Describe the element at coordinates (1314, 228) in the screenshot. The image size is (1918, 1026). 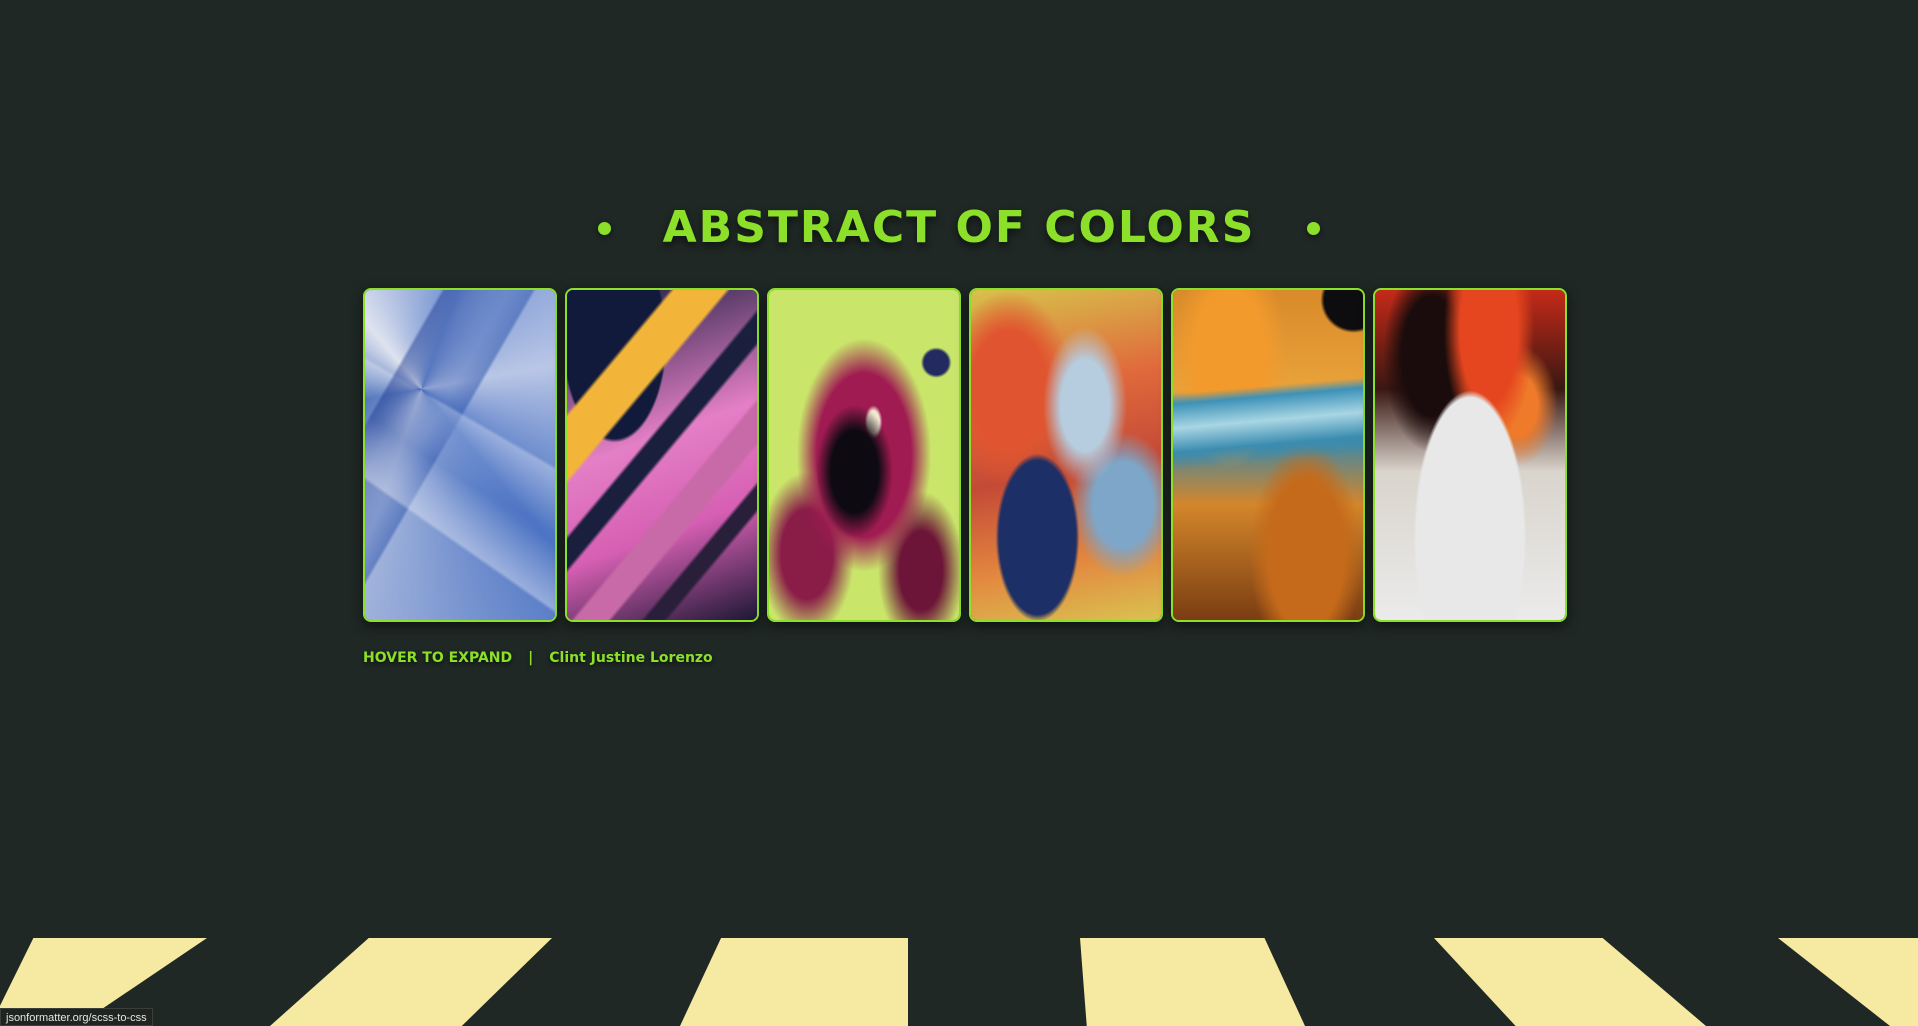
I see `title-dot-right` at that location.